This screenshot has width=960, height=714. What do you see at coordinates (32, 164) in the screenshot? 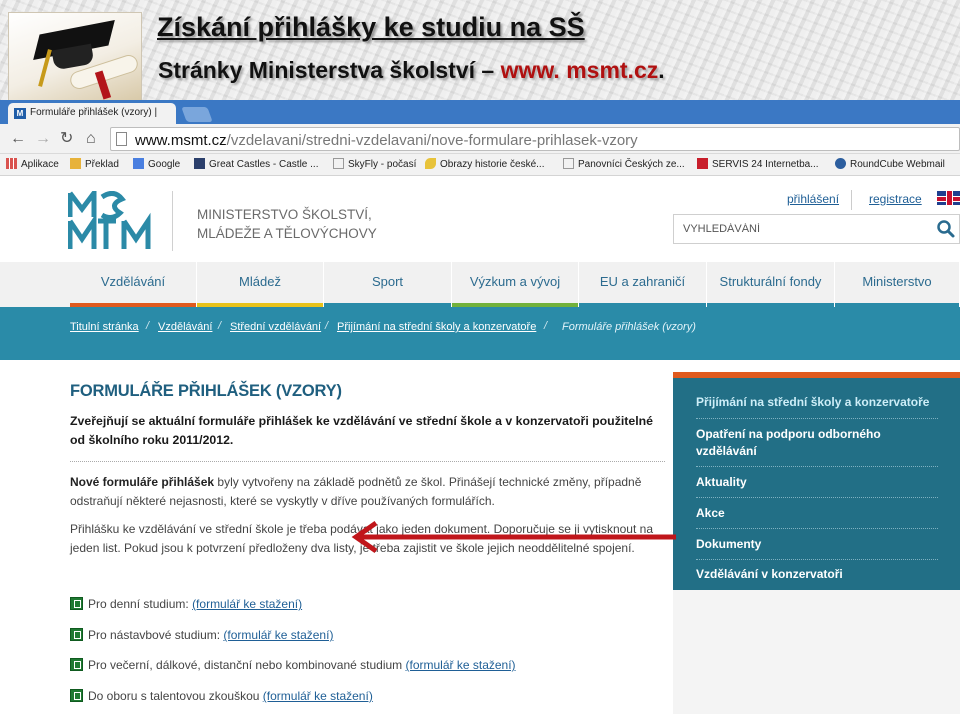
I see `bookmark-apps: Aplikace` at bounding box center [32, 164].